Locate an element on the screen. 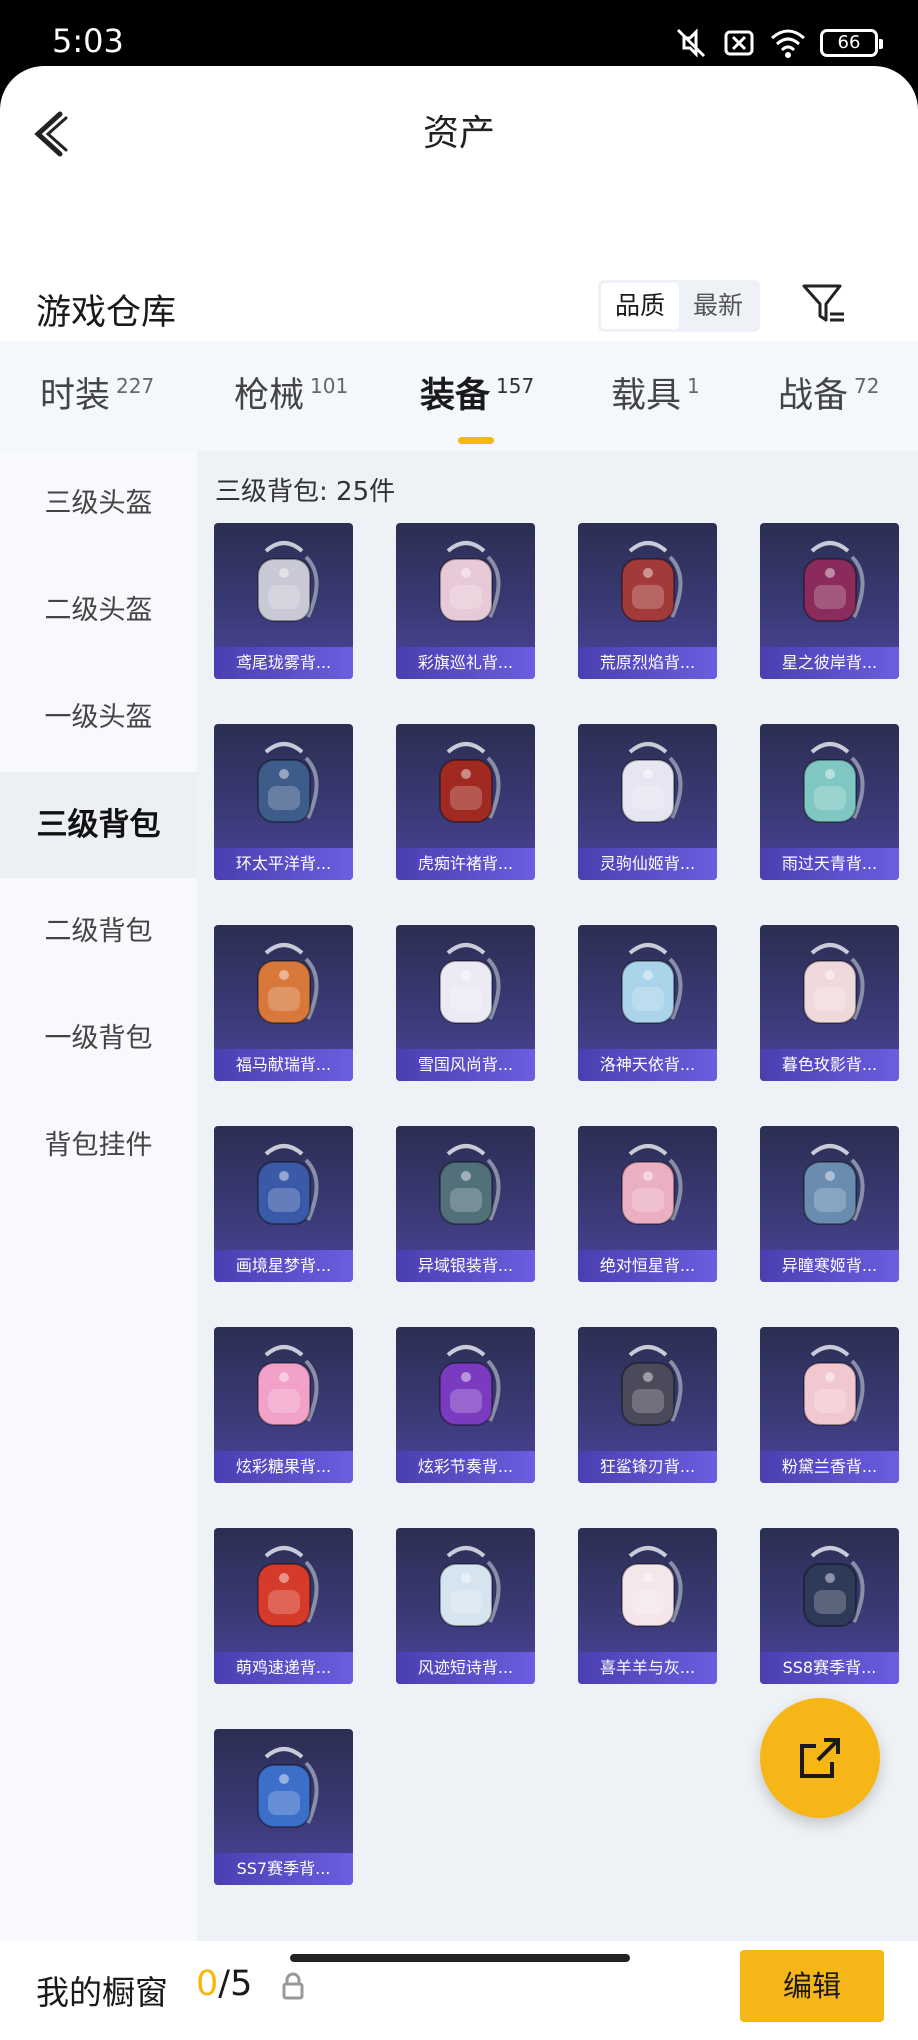  showcase-used: 0 is located at coordinates (207, 1984).